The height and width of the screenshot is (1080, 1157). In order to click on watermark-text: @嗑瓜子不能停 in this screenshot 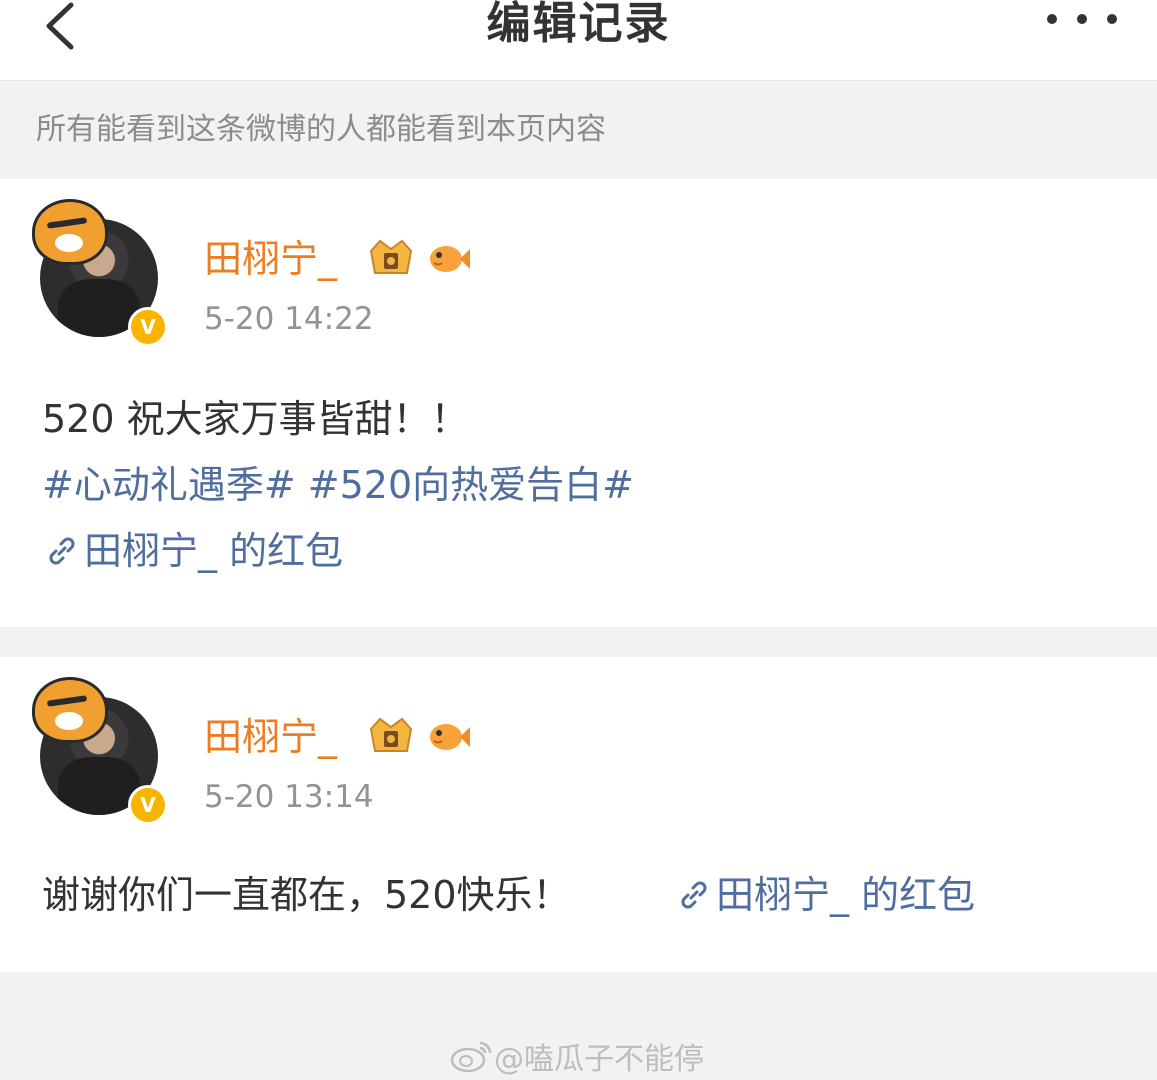, I will do `click(599, 1059)`.